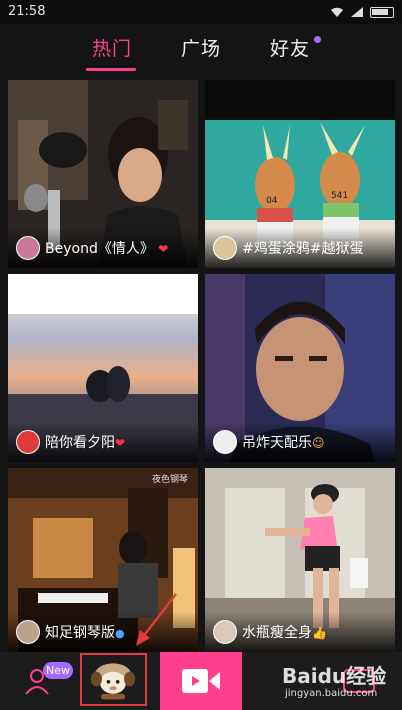 The height and width of the screenshot is (710, 402). What do you see at coordinates (201, 12) in the screenshot?
I see `status-bar: 21:58` at bounding box center [201, 12].